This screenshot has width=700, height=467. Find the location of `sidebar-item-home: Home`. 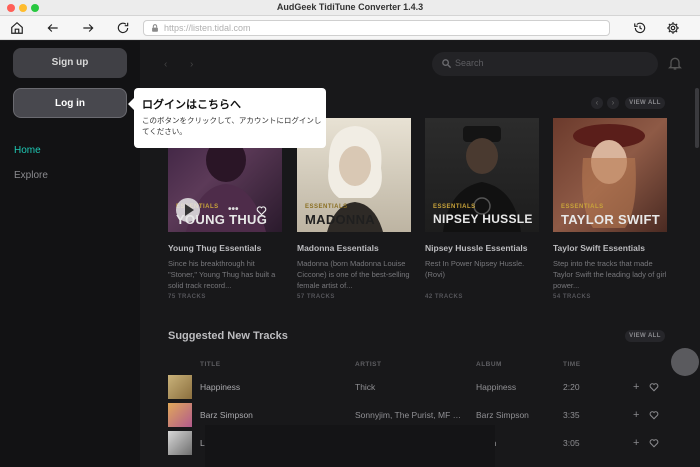

sidebar-item-home: Home is located at coordinates (27, 150).